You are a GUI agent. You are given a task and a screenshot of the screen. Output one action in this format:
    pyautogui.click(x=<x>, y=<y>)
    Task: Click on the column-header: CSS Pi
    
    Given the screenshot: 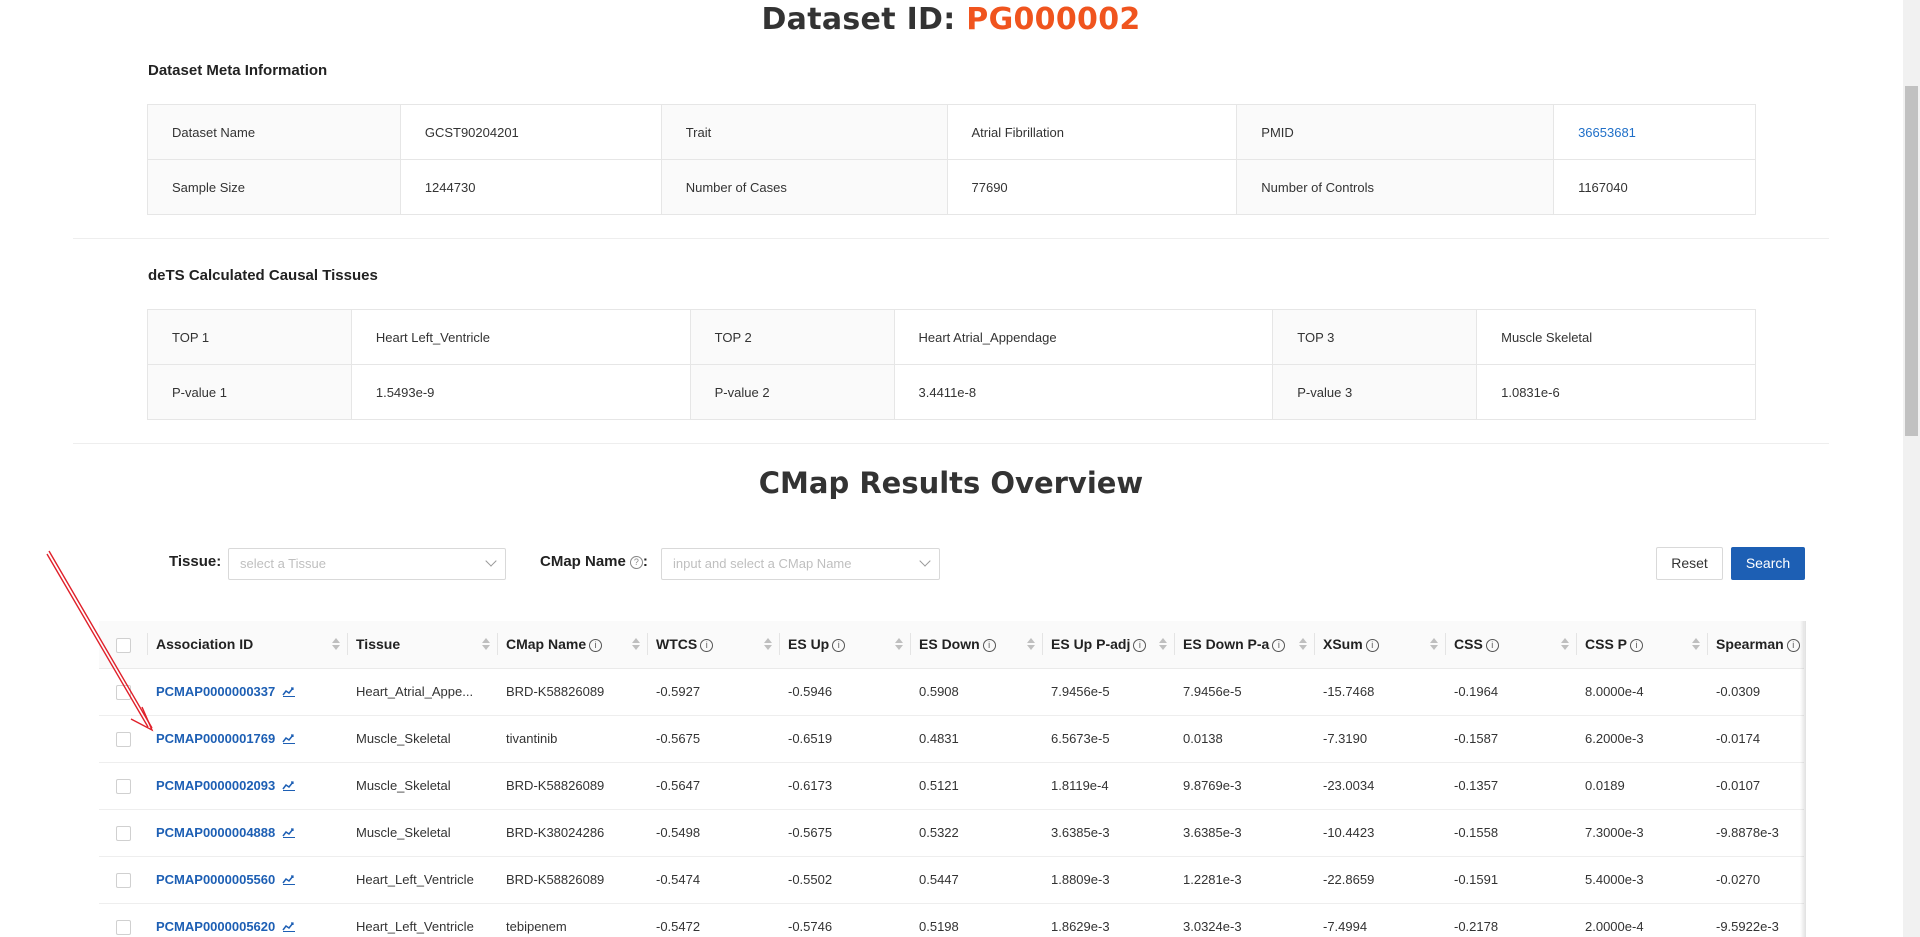 What is the action you would take?
    pyautogui.click(x=1642, y=645)
    